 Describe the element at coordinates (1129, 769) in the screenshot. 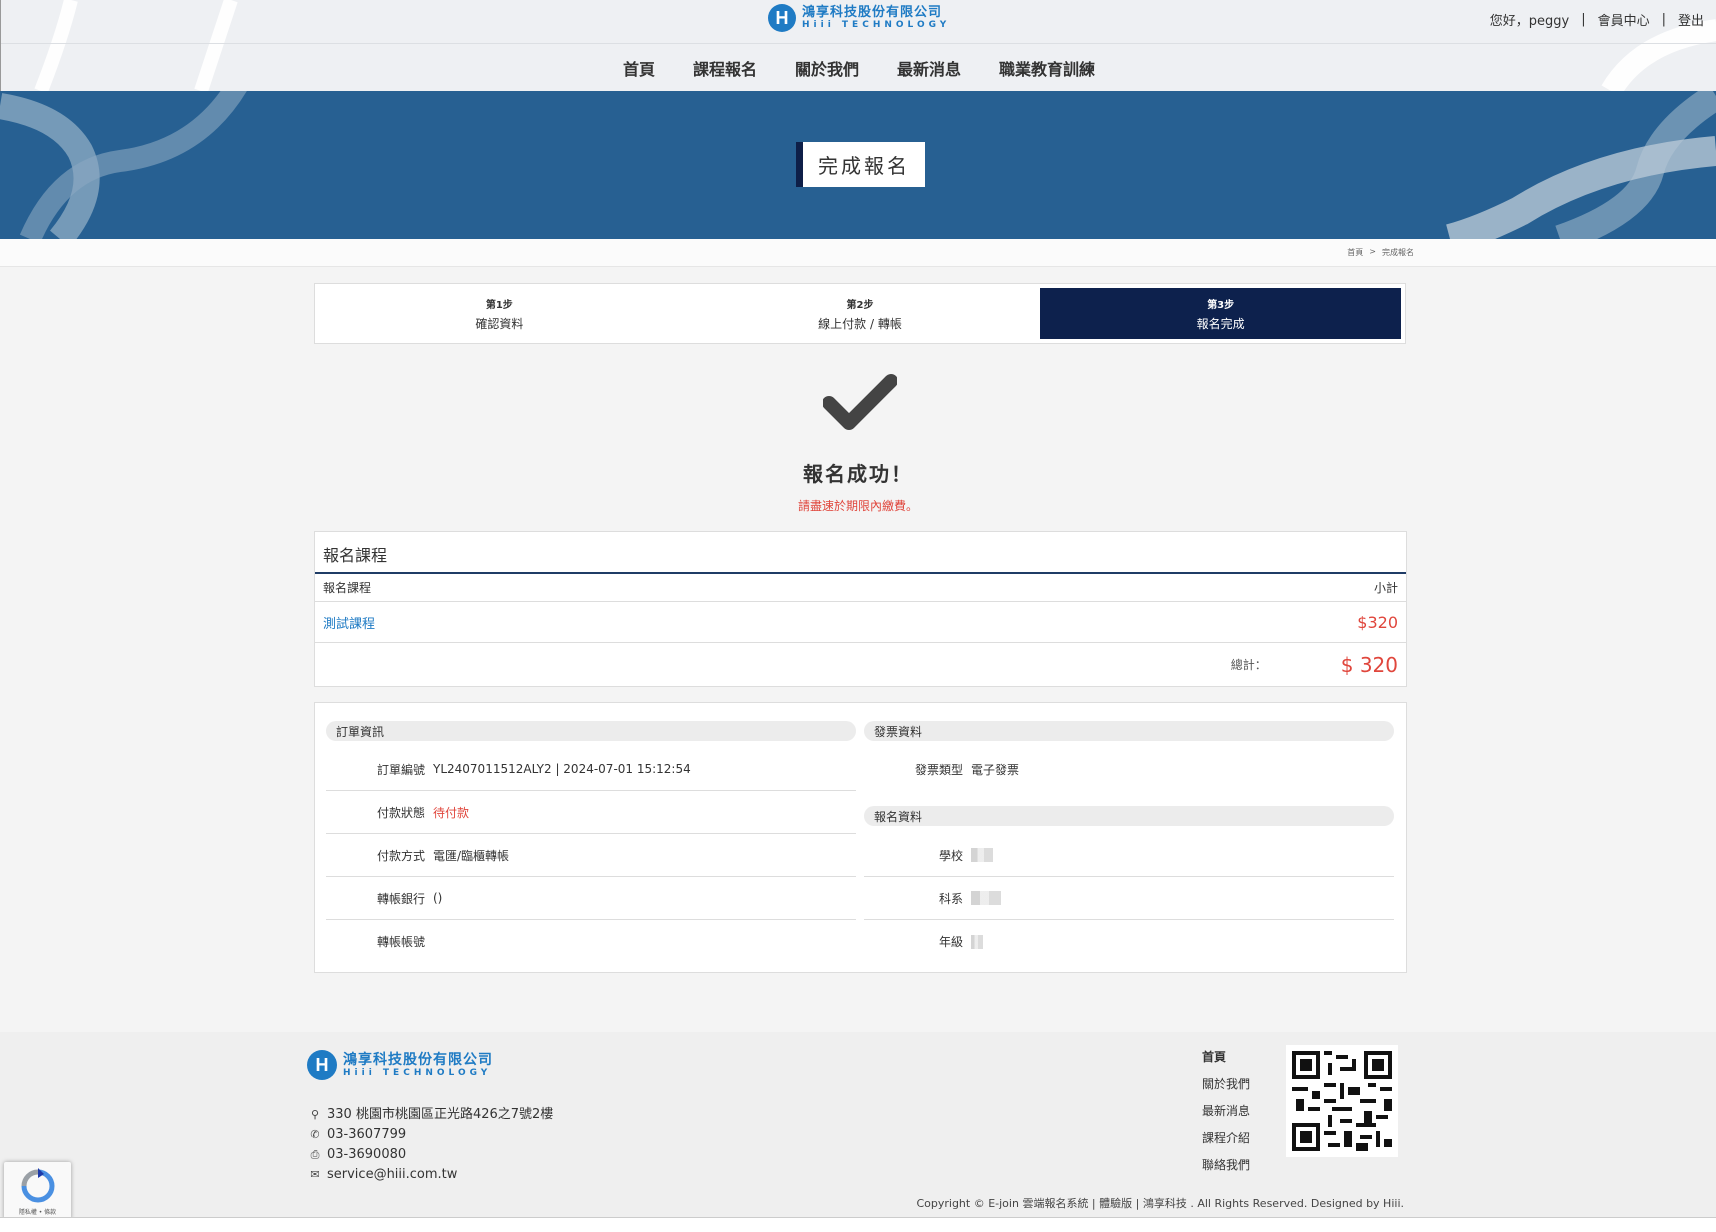

I see `invoice-type-row: 發票類型 電子發票` at that location.